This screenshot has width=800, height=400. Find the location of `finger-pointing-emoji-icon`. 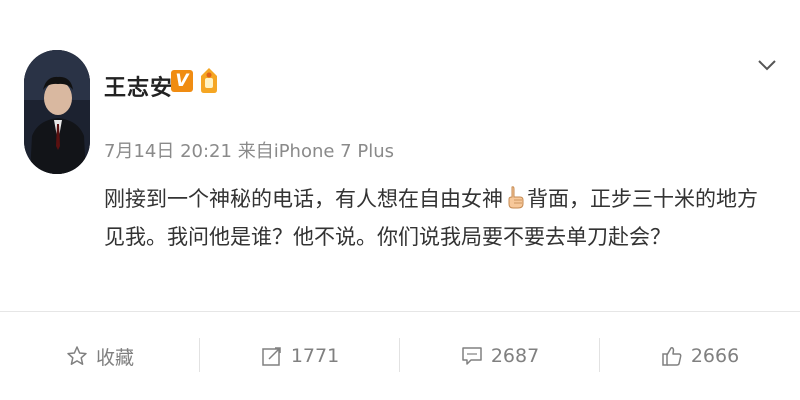

finger-pointing-emoji-icon is located at coordinates (515, 196).